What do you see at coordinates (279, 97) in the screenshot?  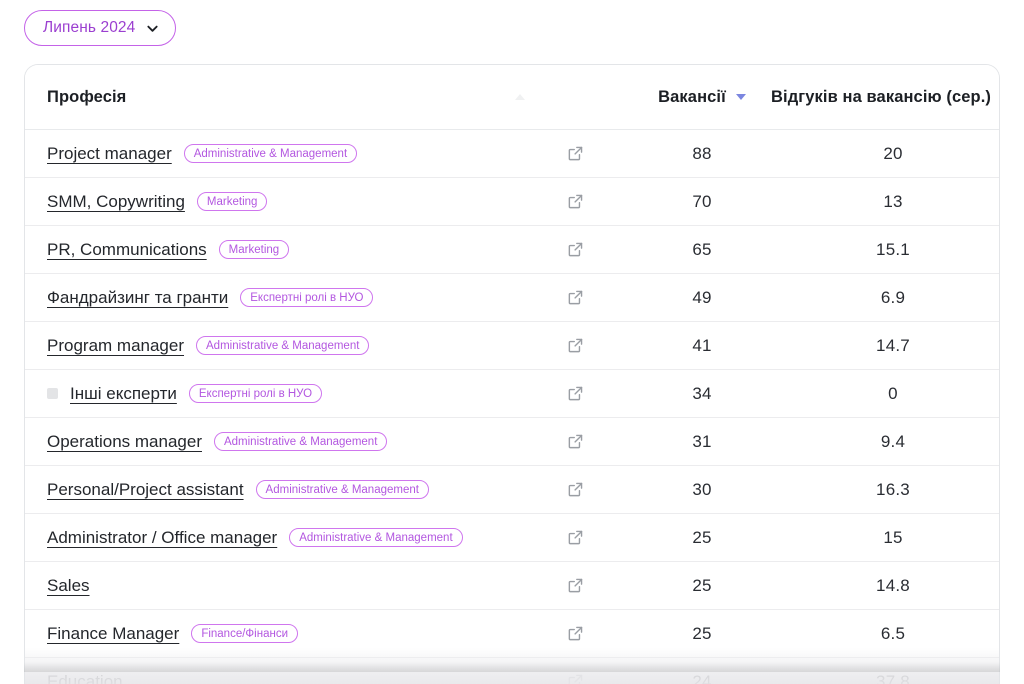 I see `column-header-profession: Професія` at bounding box center [279, 97].